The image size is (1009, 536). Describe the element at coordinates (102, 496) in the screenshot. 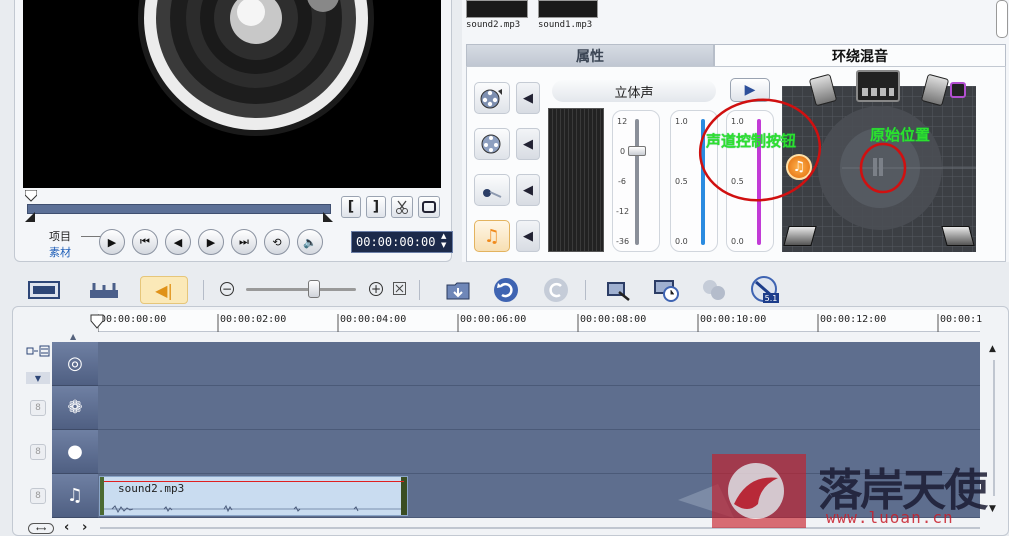

I see `clip-trim-handle-left` at that location.